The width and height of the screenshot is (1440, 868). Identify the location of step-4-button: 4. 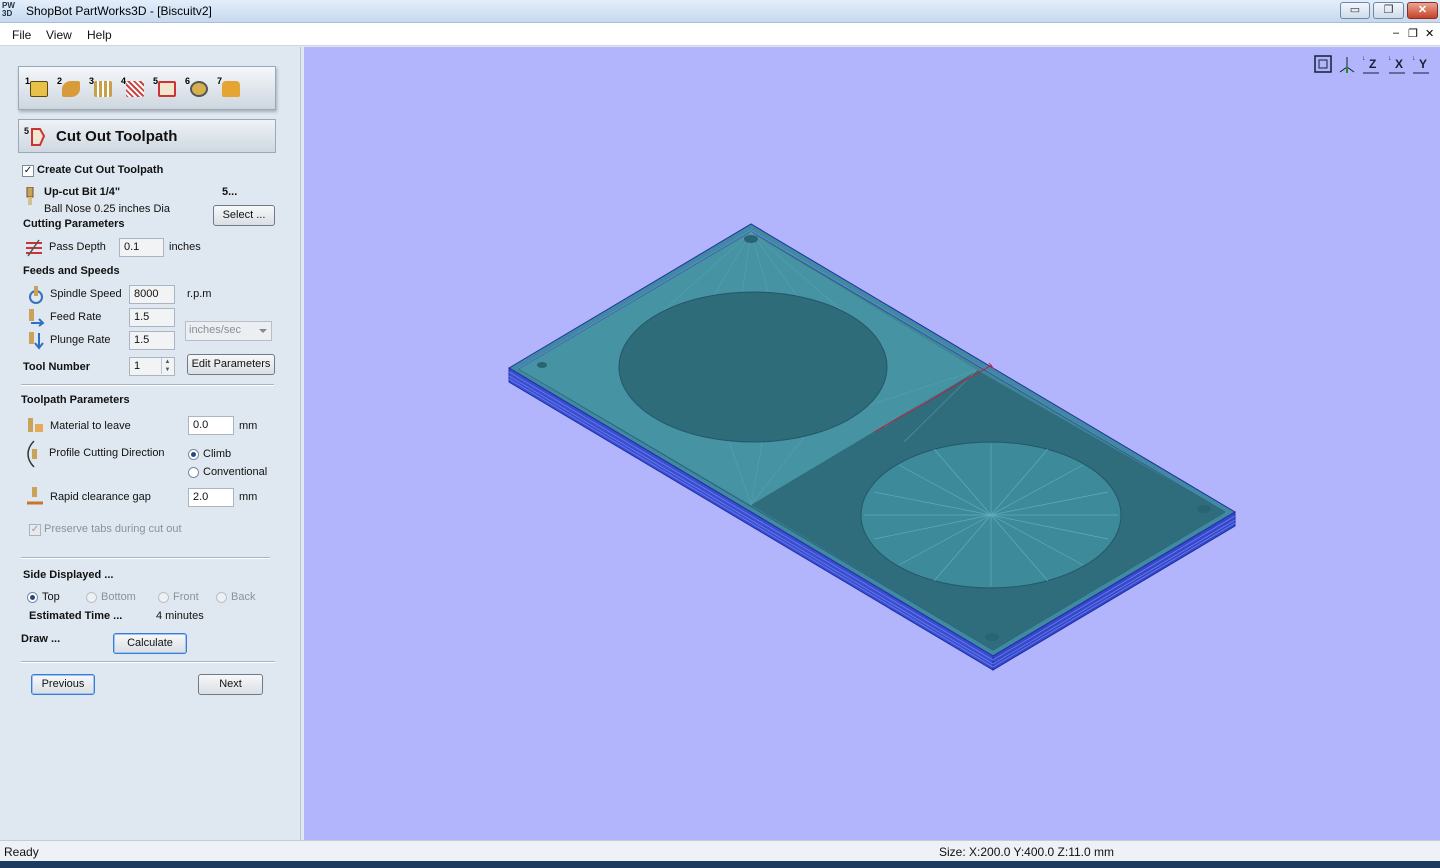
(134, 88).